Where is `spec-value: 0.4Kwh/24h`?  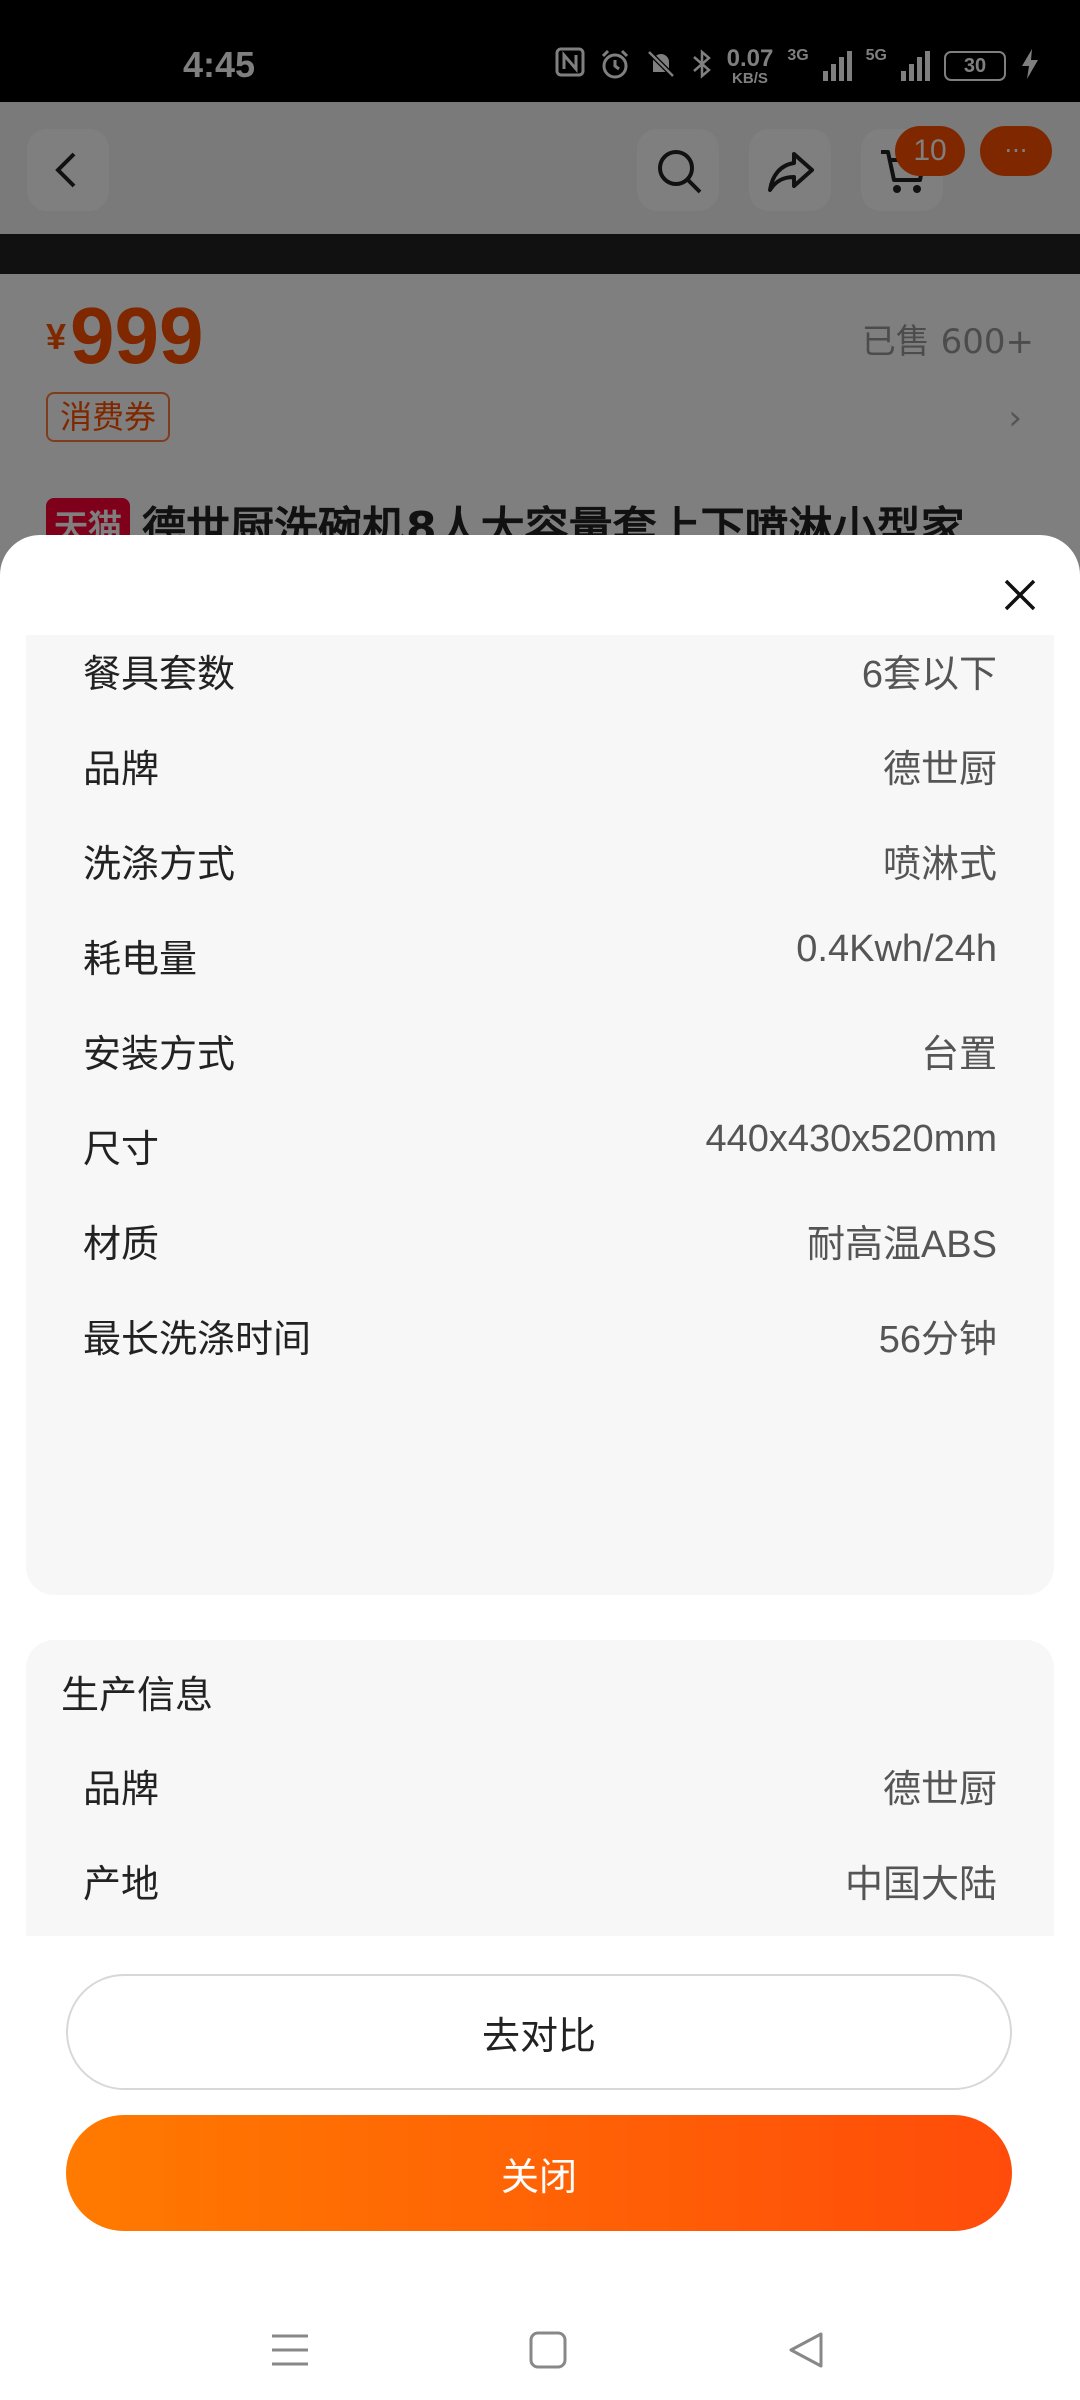 spec-value: 0.4Kwh/24h is located at coordinates (896, 949).